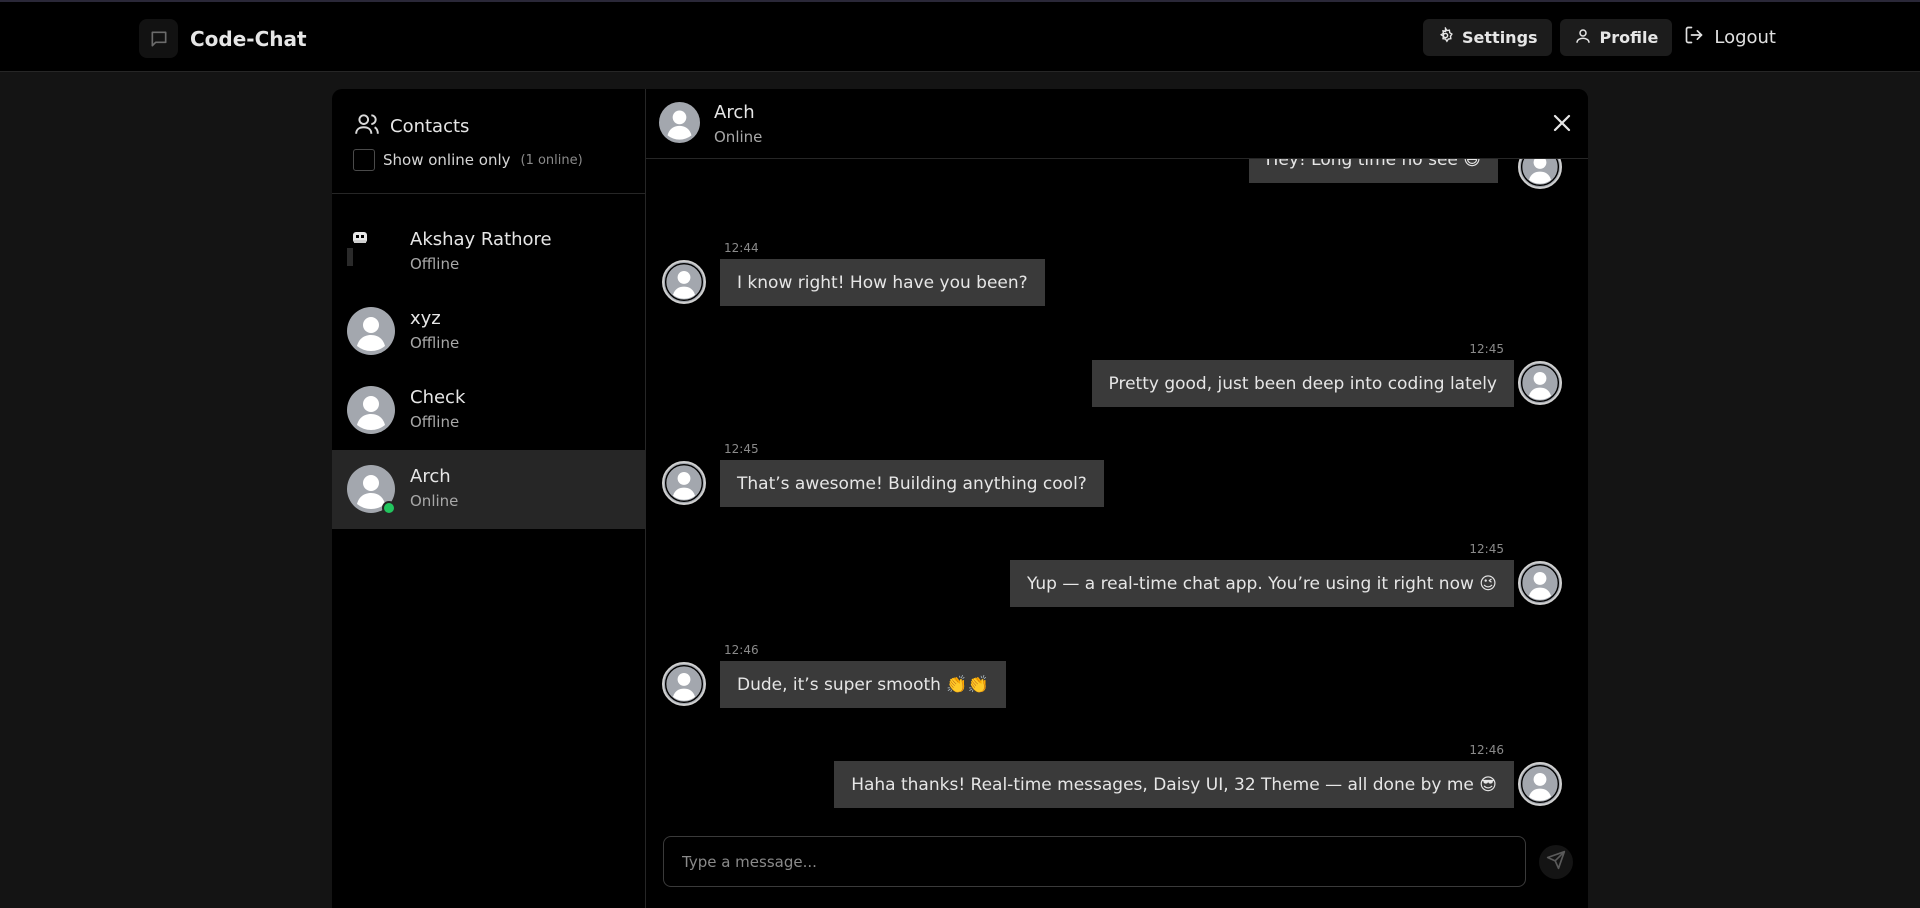  Describe the element at coordinates (1629, 37) in the screenshot. I see `profile-label: Profile` at that location.